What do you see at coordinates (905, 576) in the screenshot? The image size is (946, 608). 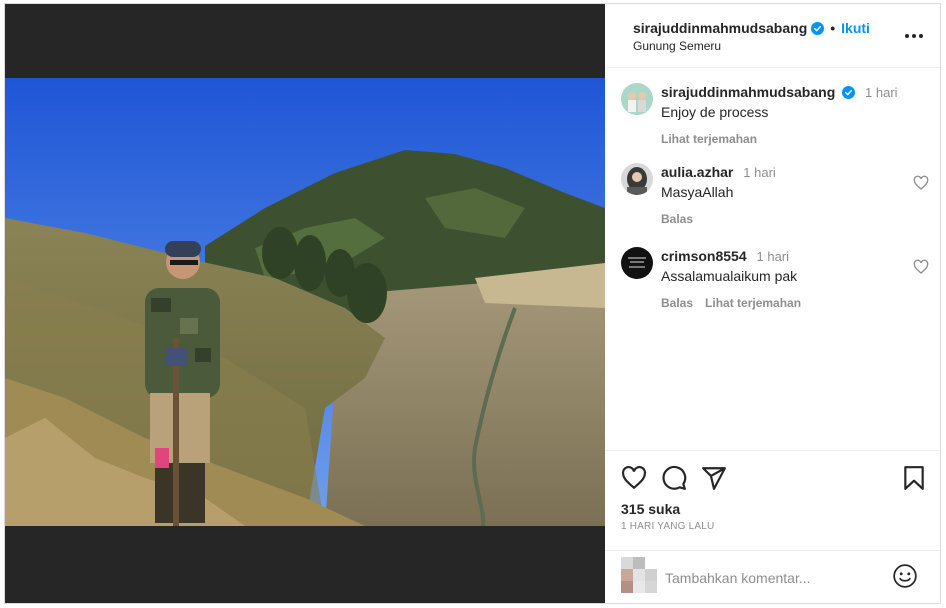 I see `smiley-icon` at bounding box center [905, 576].